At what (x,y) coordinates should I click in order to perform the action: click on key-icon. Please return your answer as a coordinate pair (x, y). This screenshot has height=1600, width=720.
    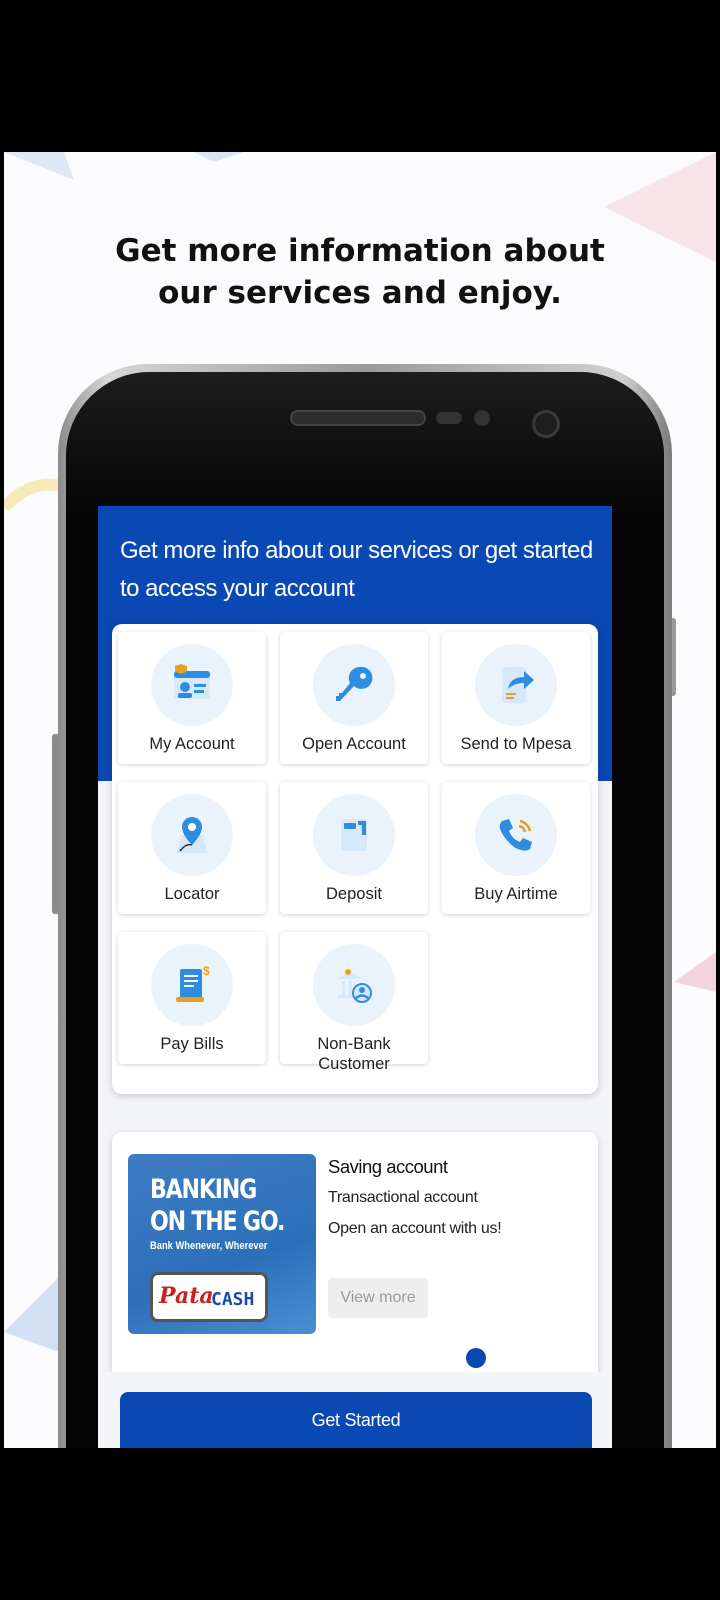
    Looking at the image, I should click on (354, 683).